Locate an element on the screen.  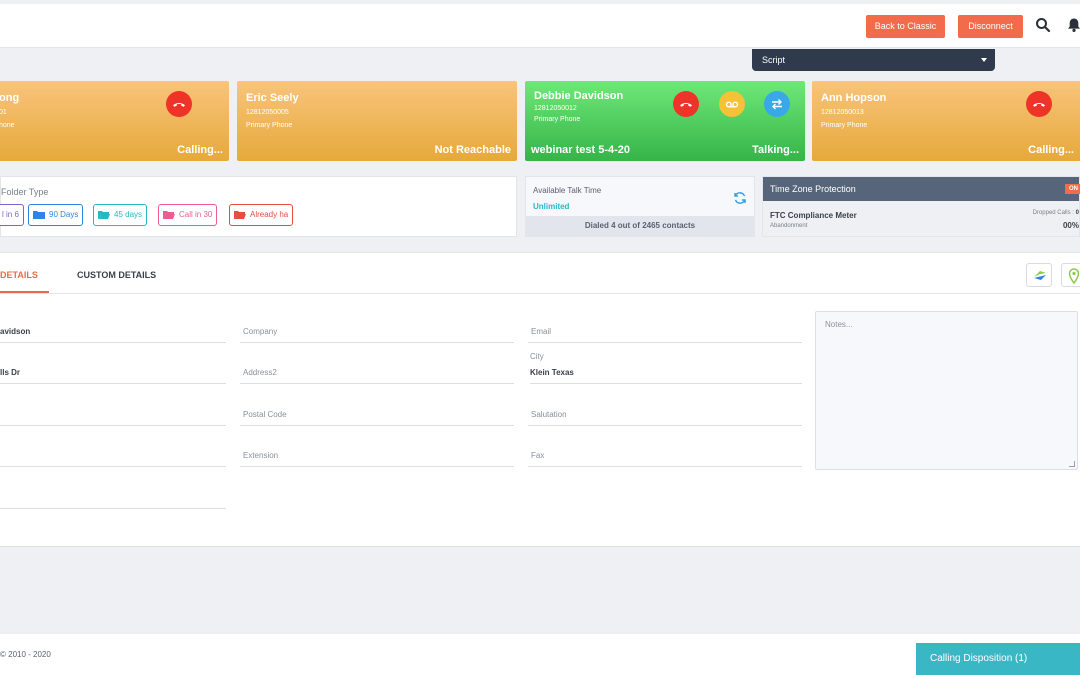
folder-chip-label: 45 days is located at coordinates (128, 214).